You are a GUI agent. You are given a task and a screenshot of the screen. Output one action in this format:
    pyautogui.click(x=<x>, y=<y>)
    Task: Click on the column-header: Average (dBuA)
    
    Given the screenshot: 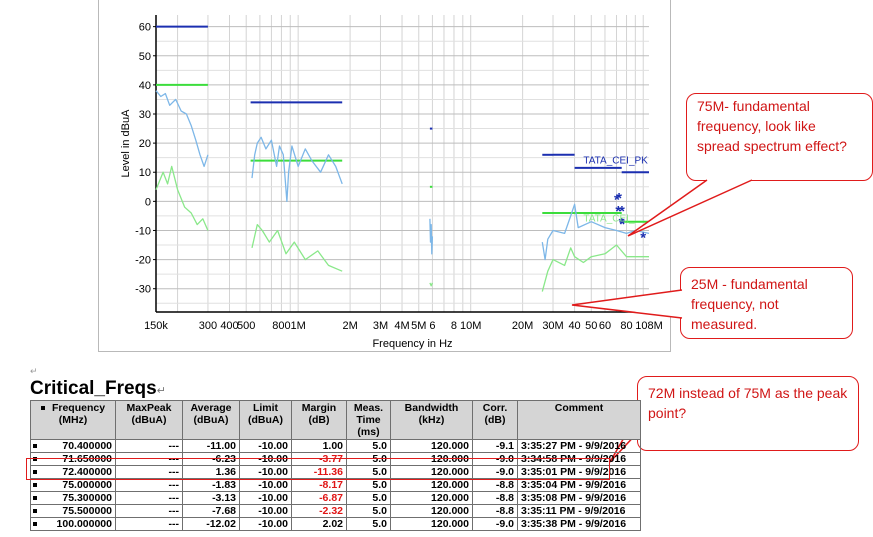 What is the action you would take?
    pyautogui.click(x=211, y=420)
    